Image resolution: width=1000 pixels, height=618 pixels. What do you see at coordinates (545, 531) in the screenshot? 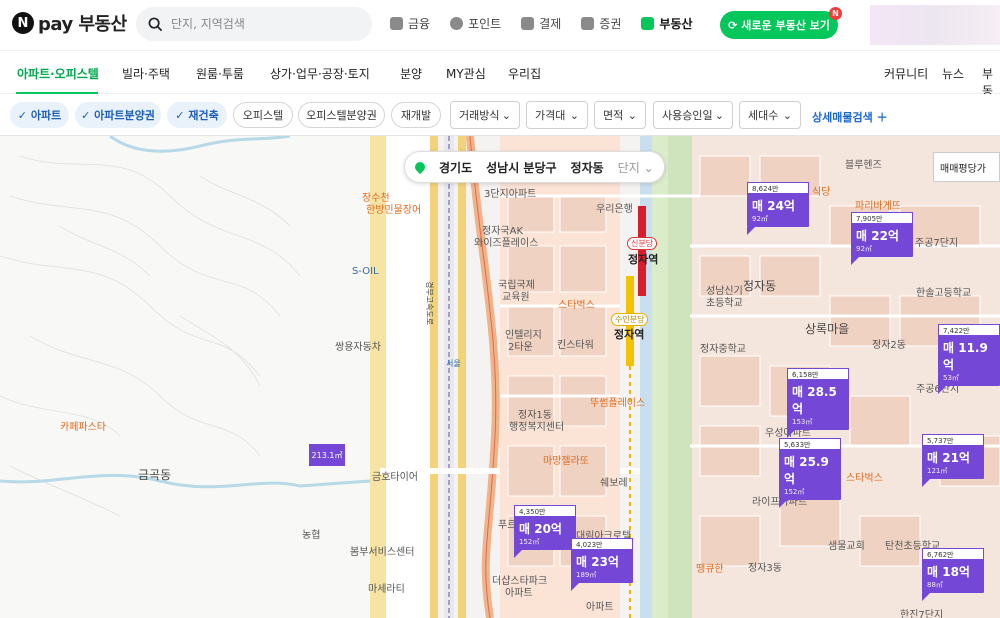
I see `price-marker: 4,350만 매 20억 152㎡` at bounding box center [545, 531].